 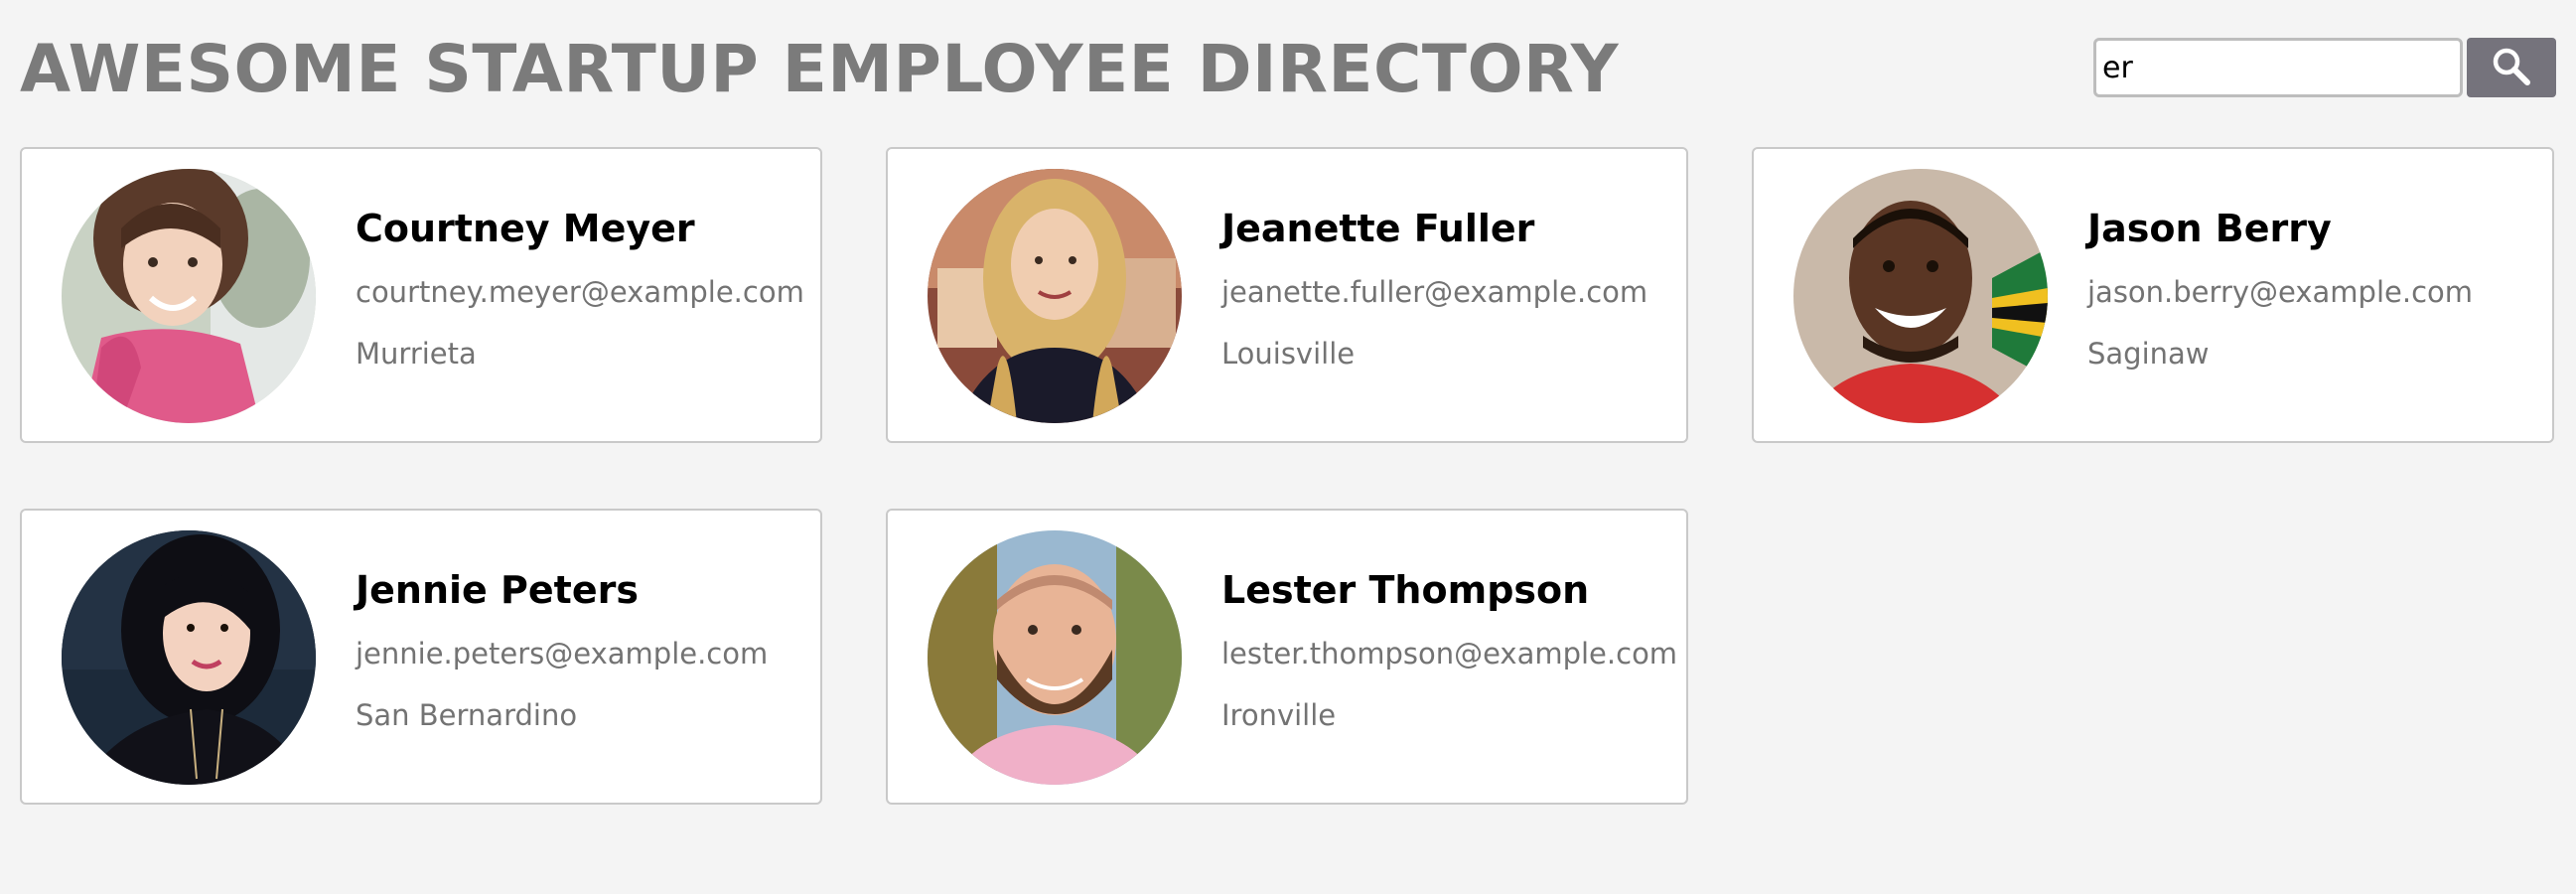 What do you see at coordinates (2149, 354) in the screenshot?
I see `employee-city: Saginaw` at bounding box center [2149, 354].